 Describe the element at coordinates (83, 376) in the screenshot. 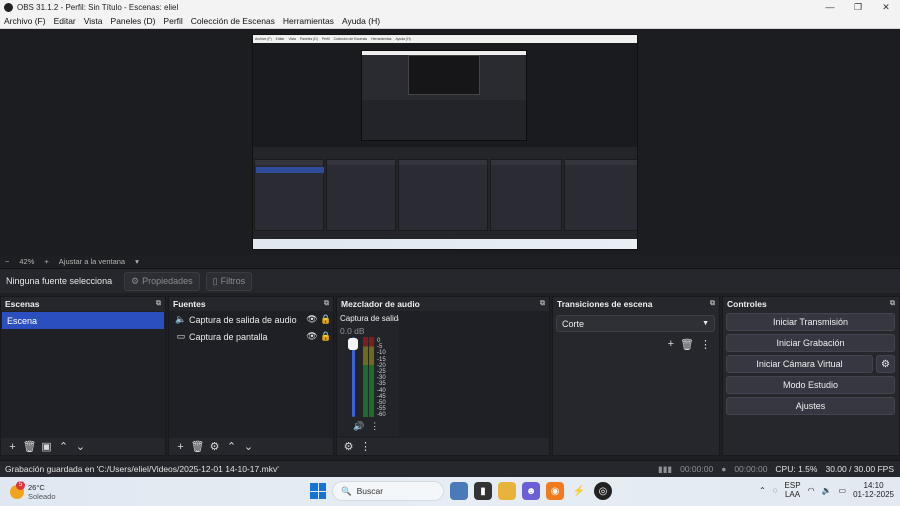

I see `scenes-dock: Escenas ⧉ Escena + 🗑 ▣ ⌃ ⌄` at that location.